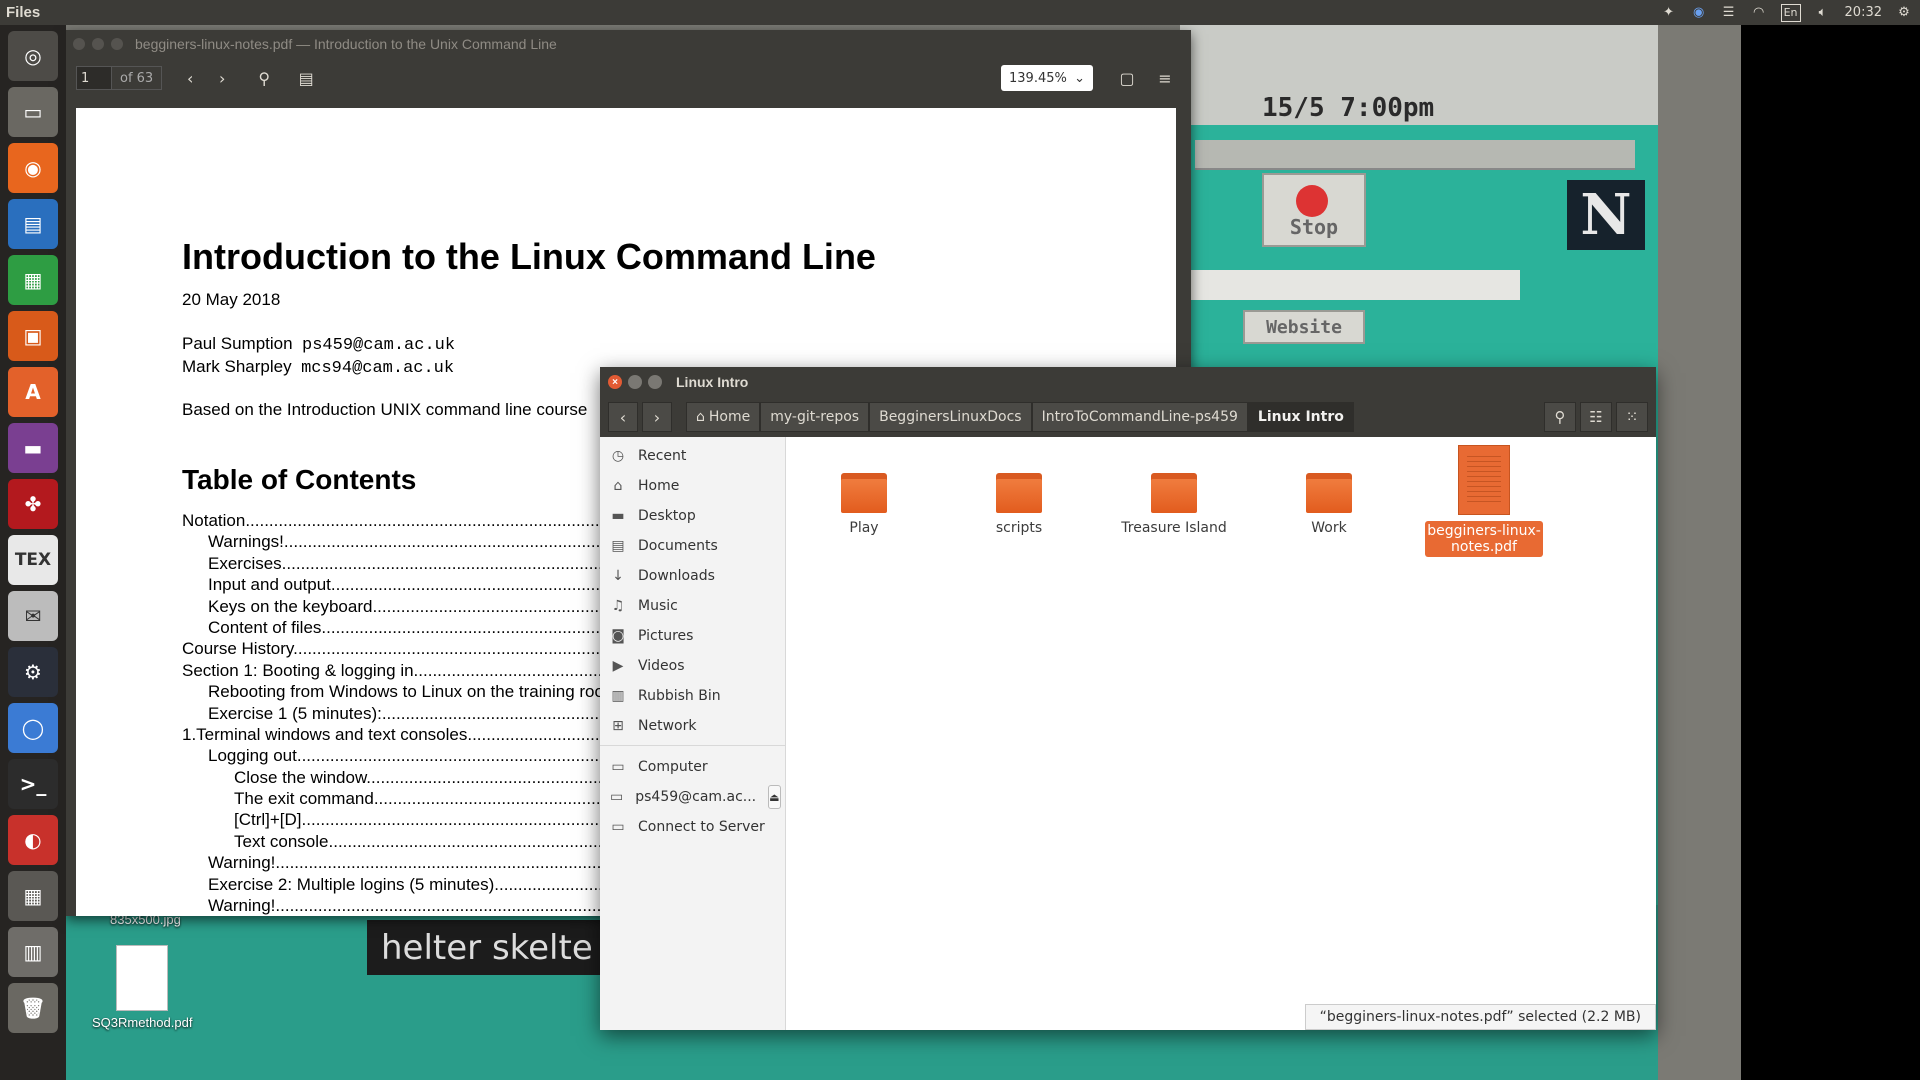  I want to click on video-icon: ▶, so click(618, 666).